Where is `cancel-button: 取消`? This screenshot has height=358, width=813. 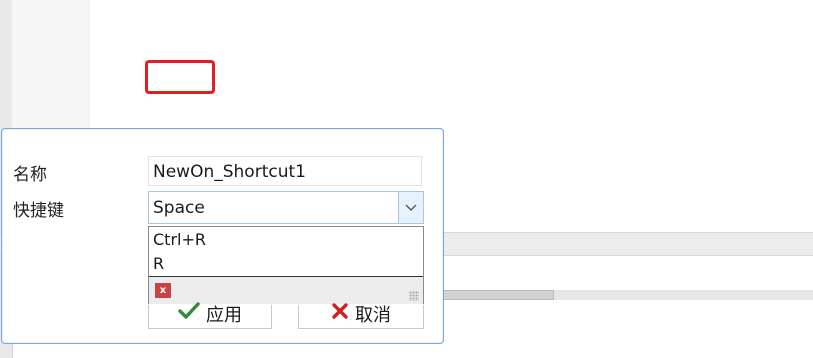
cancel-button: 取消 is located at coordinates (361, 315).